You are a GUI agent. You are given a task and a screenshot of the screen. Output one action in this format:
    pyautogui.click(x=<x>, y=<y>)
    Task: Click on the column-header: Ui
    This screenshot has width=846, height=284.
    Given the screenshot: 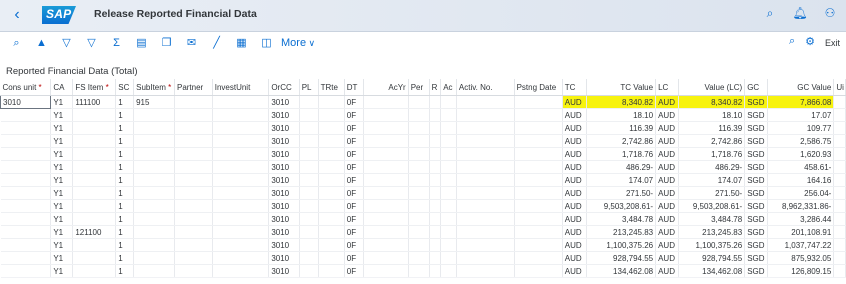 What is the action you would take?
    pyautogui.click(x=839, y=87)
    